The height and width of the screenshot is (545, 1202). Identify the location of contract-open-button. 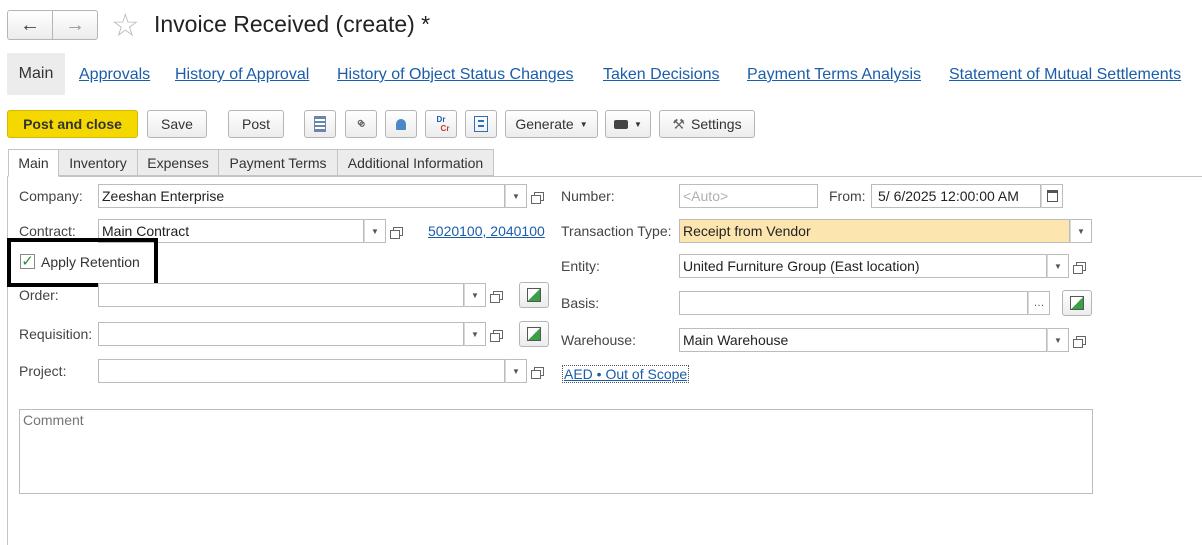
(398, 231).